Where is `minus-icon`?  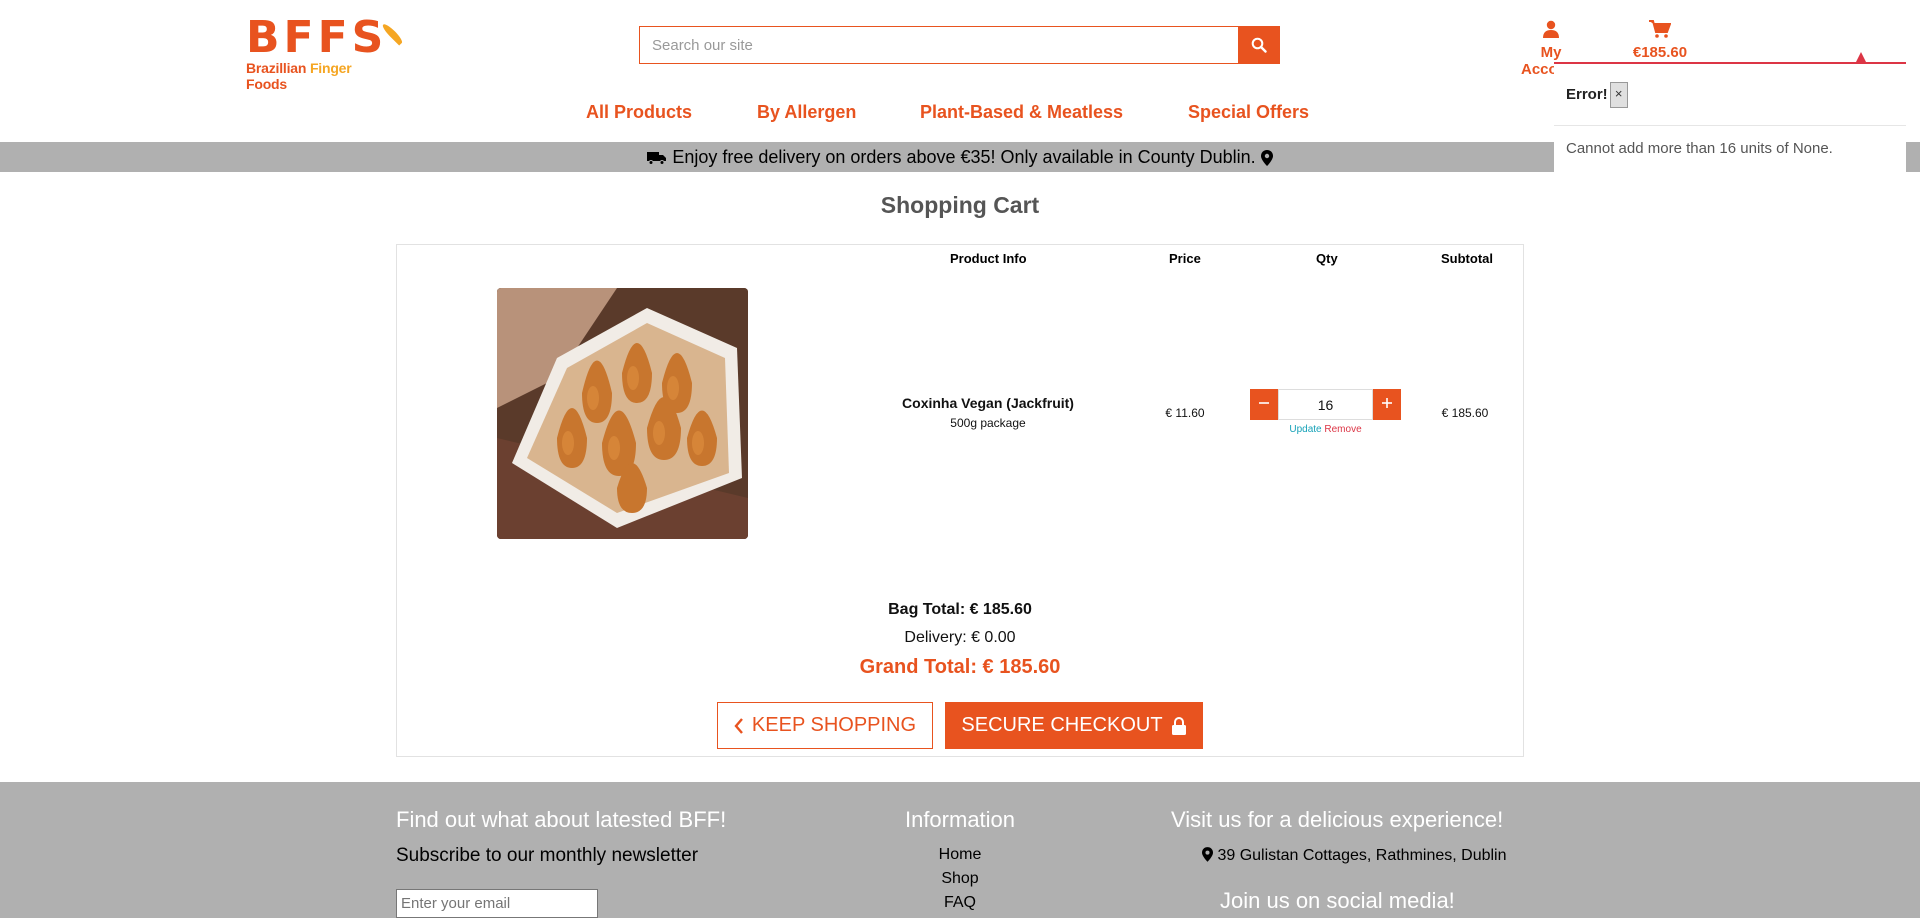 minus-icon is located at coordinates (1264, 403).